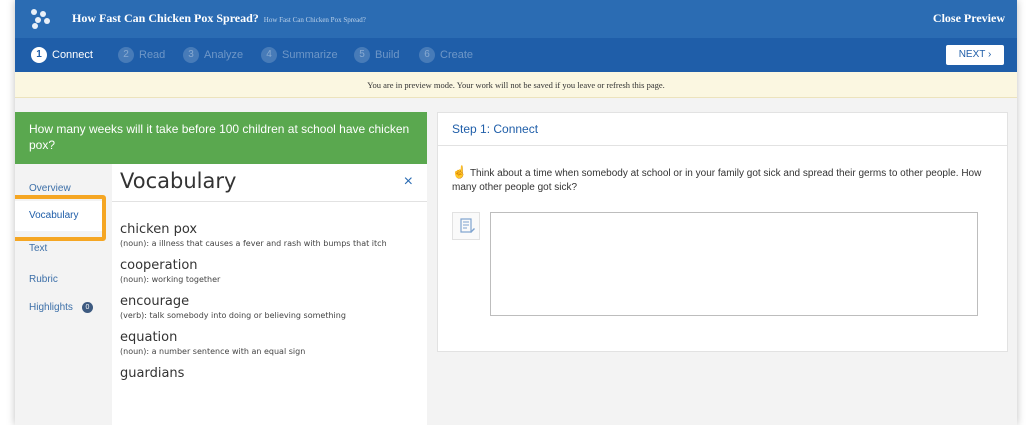 The height and width of the screenshot is (425, 1032). Describe the element at coordinates (178, 181) in the screenshot. I see `vocabulary-title: Vocabulary` at that location.